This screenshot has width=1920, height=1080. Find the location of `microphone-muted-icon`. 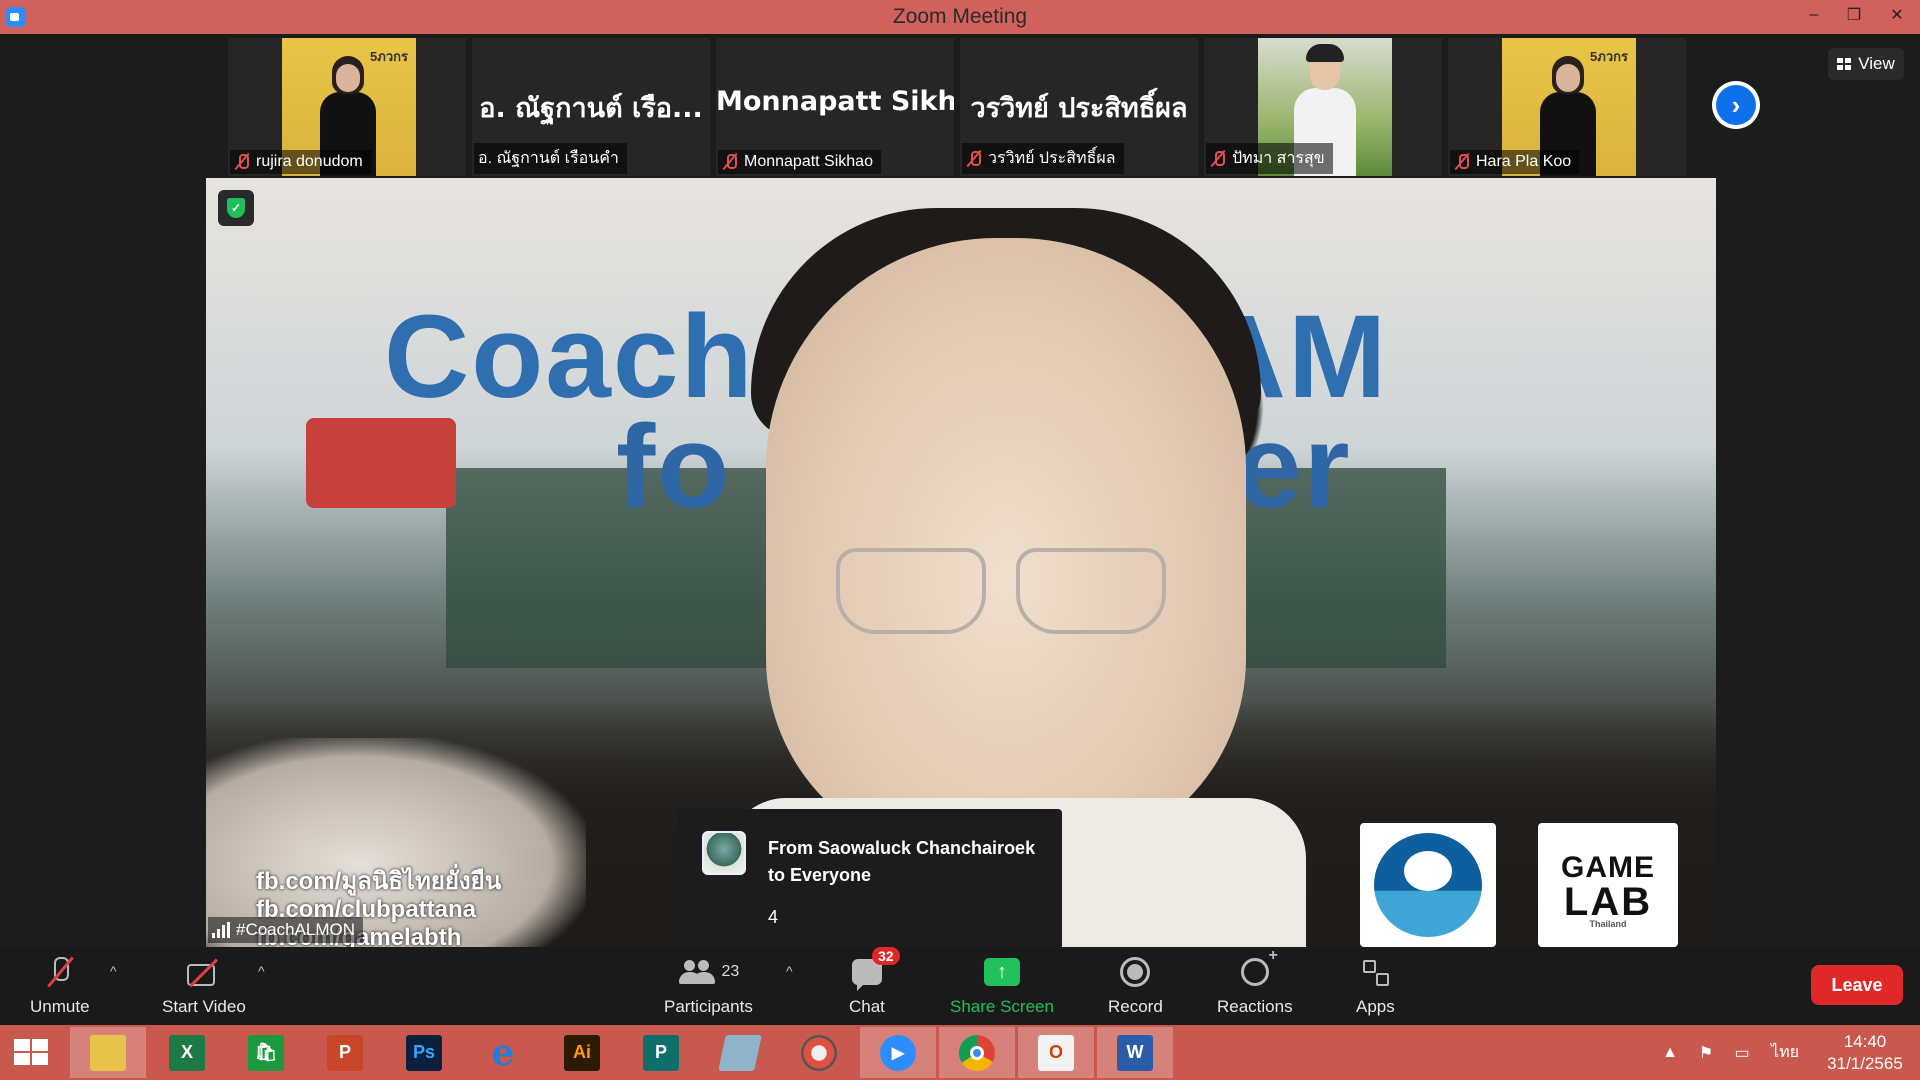

microphone-muted-icon is located at coordinates (60, 972).